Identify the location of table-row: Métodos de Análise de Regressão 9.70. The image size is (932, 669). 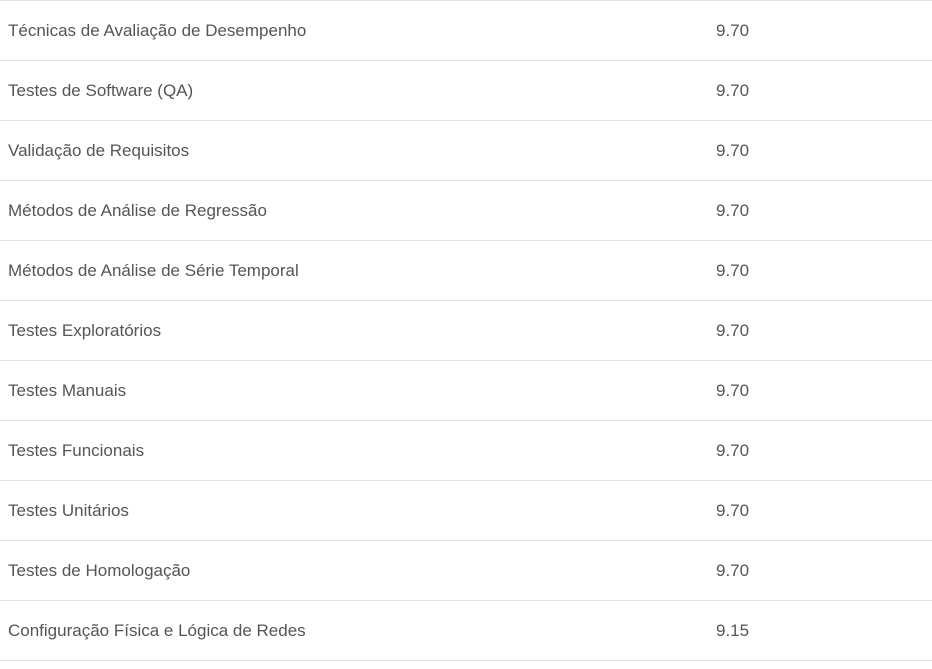
(466, 211).